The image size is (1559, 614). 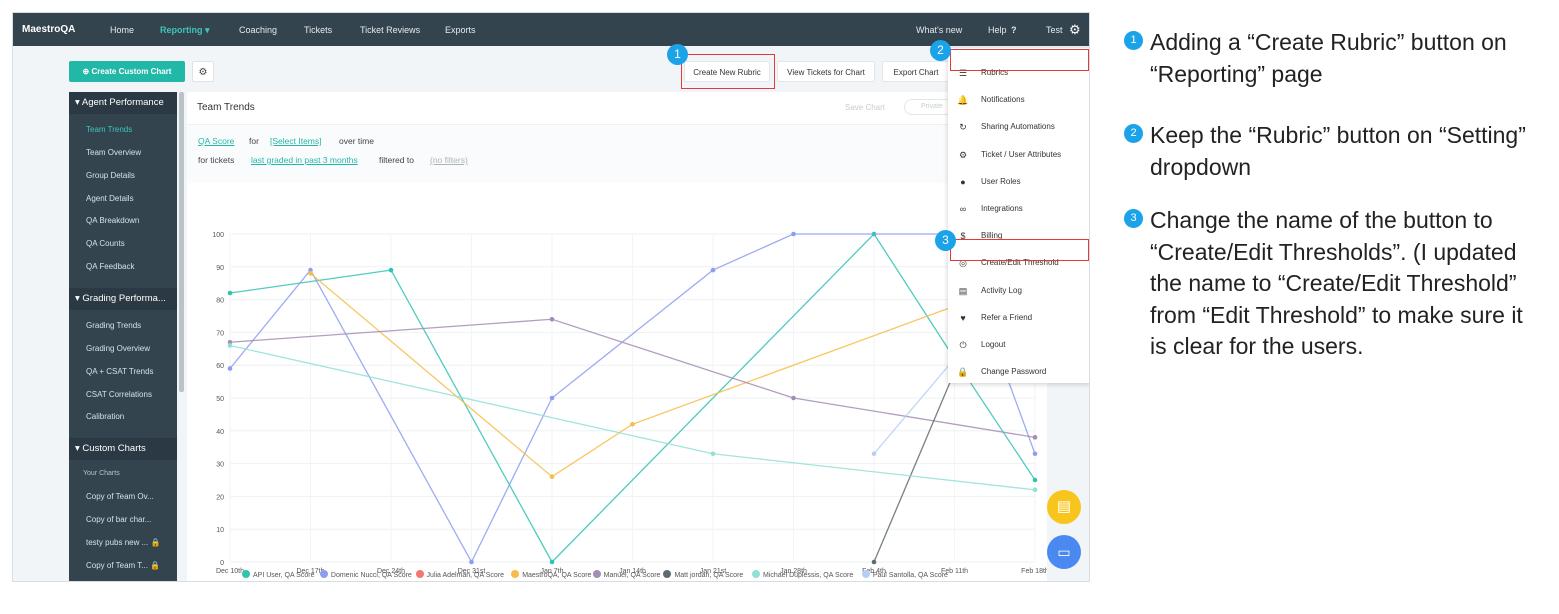 What do you see at coordinates (48, 29) in the screenshot?
I see `app-logo: MaestroQA` at bounding box center [48, 29].